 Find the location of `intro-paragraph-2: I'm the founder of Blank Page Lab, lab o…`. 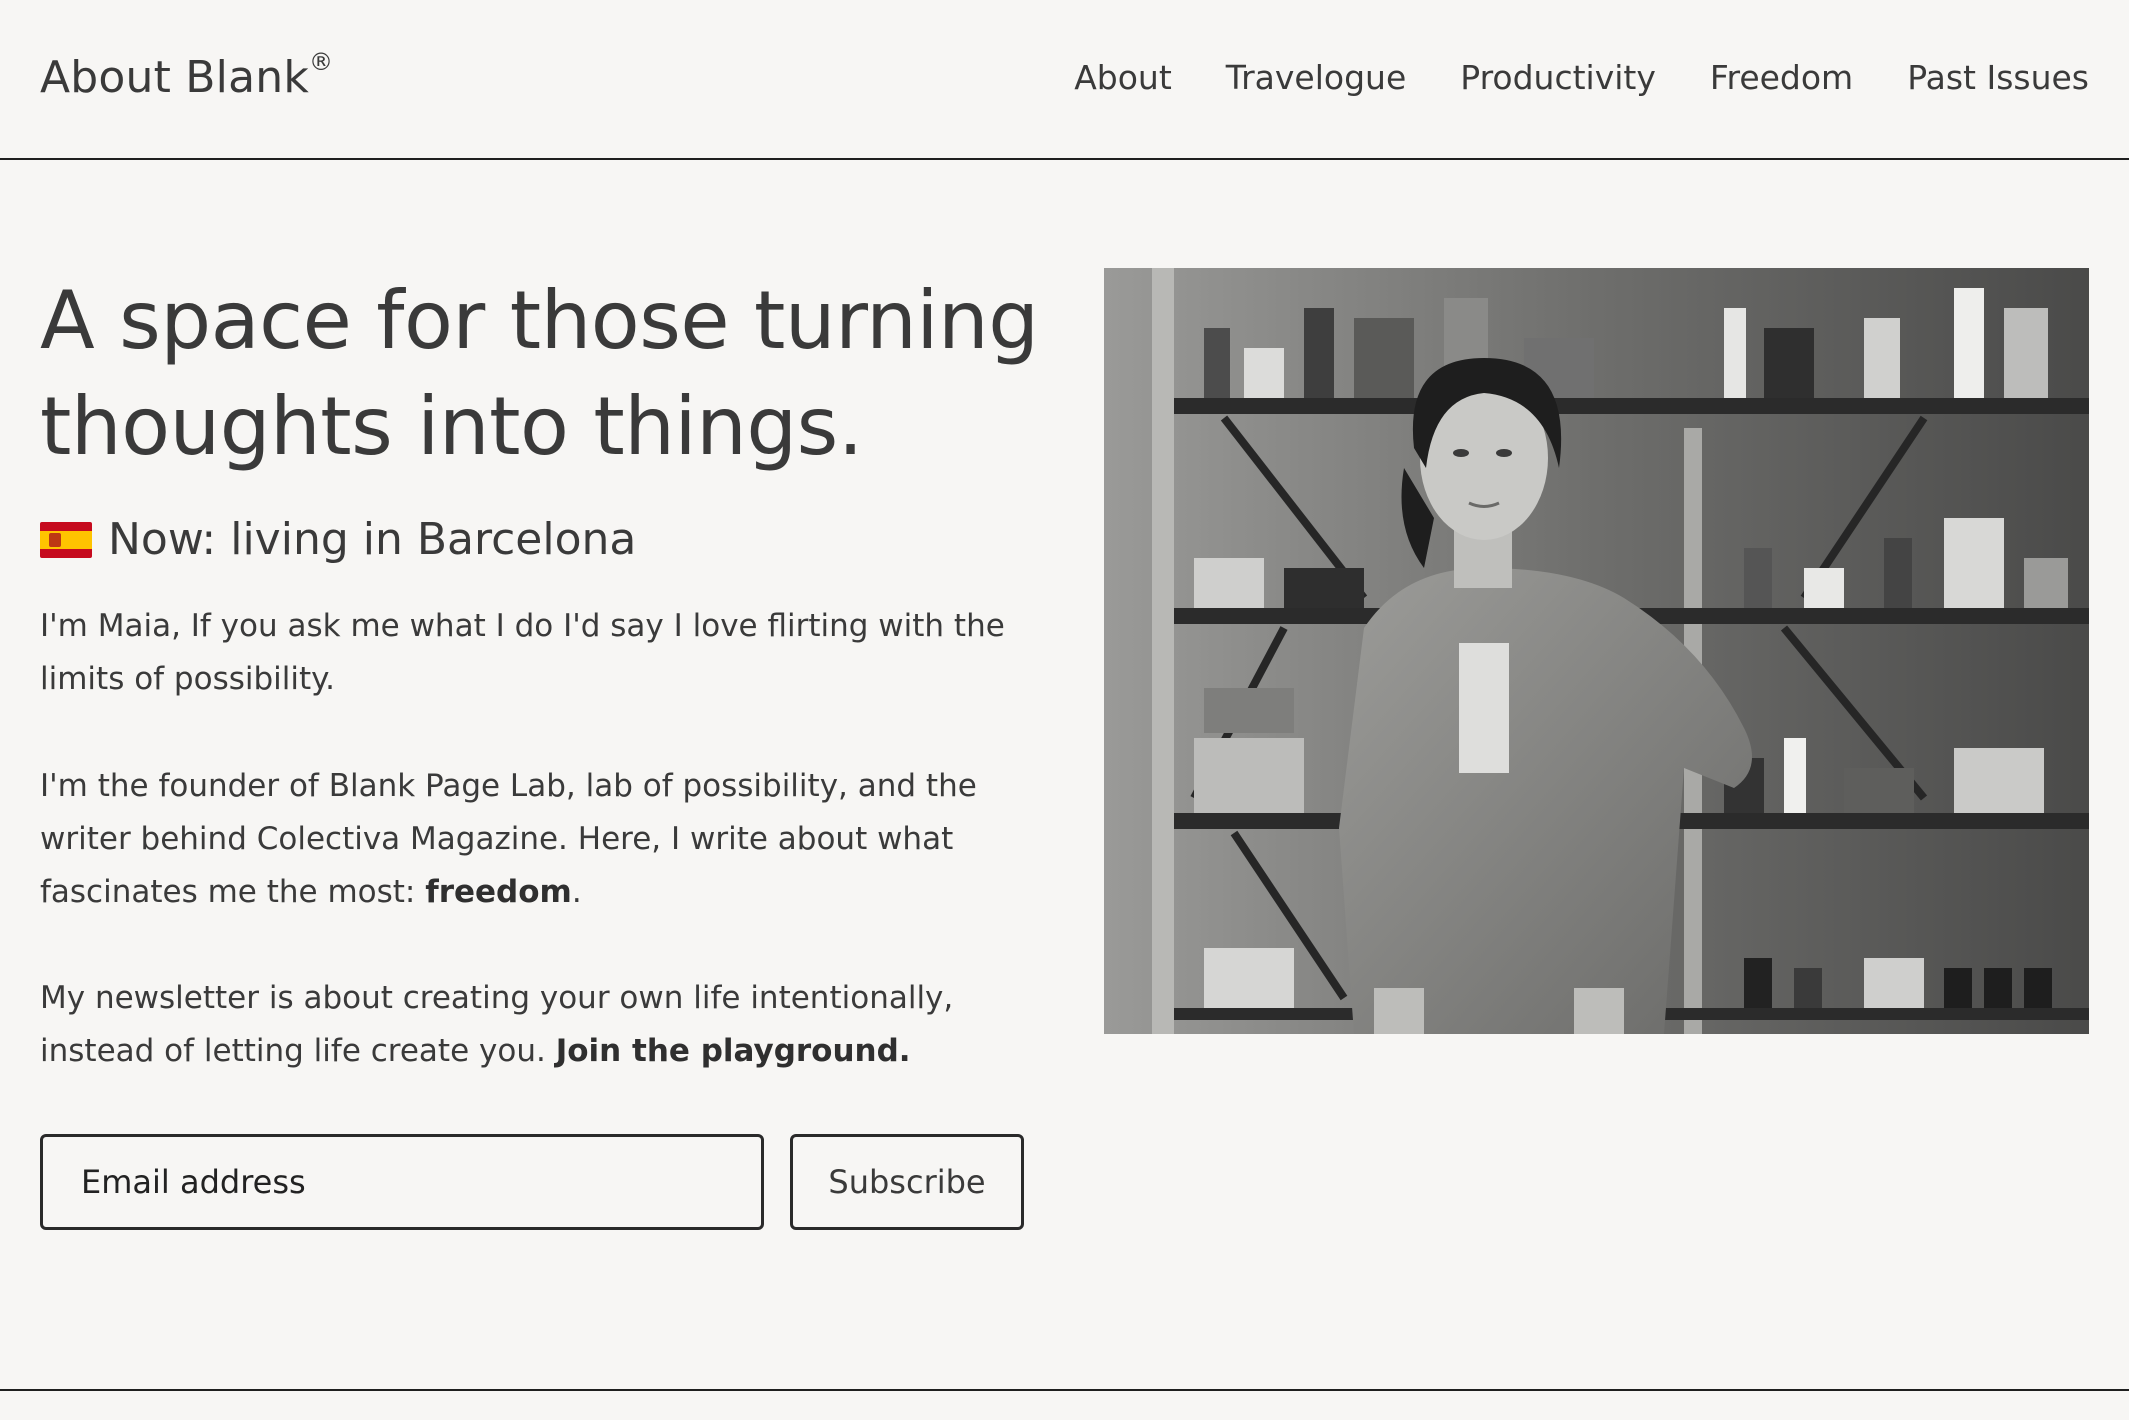

intro-paragraph-2: I'm the founder of Blank Page Lab, lab o… is located at coordinates (540, 839).